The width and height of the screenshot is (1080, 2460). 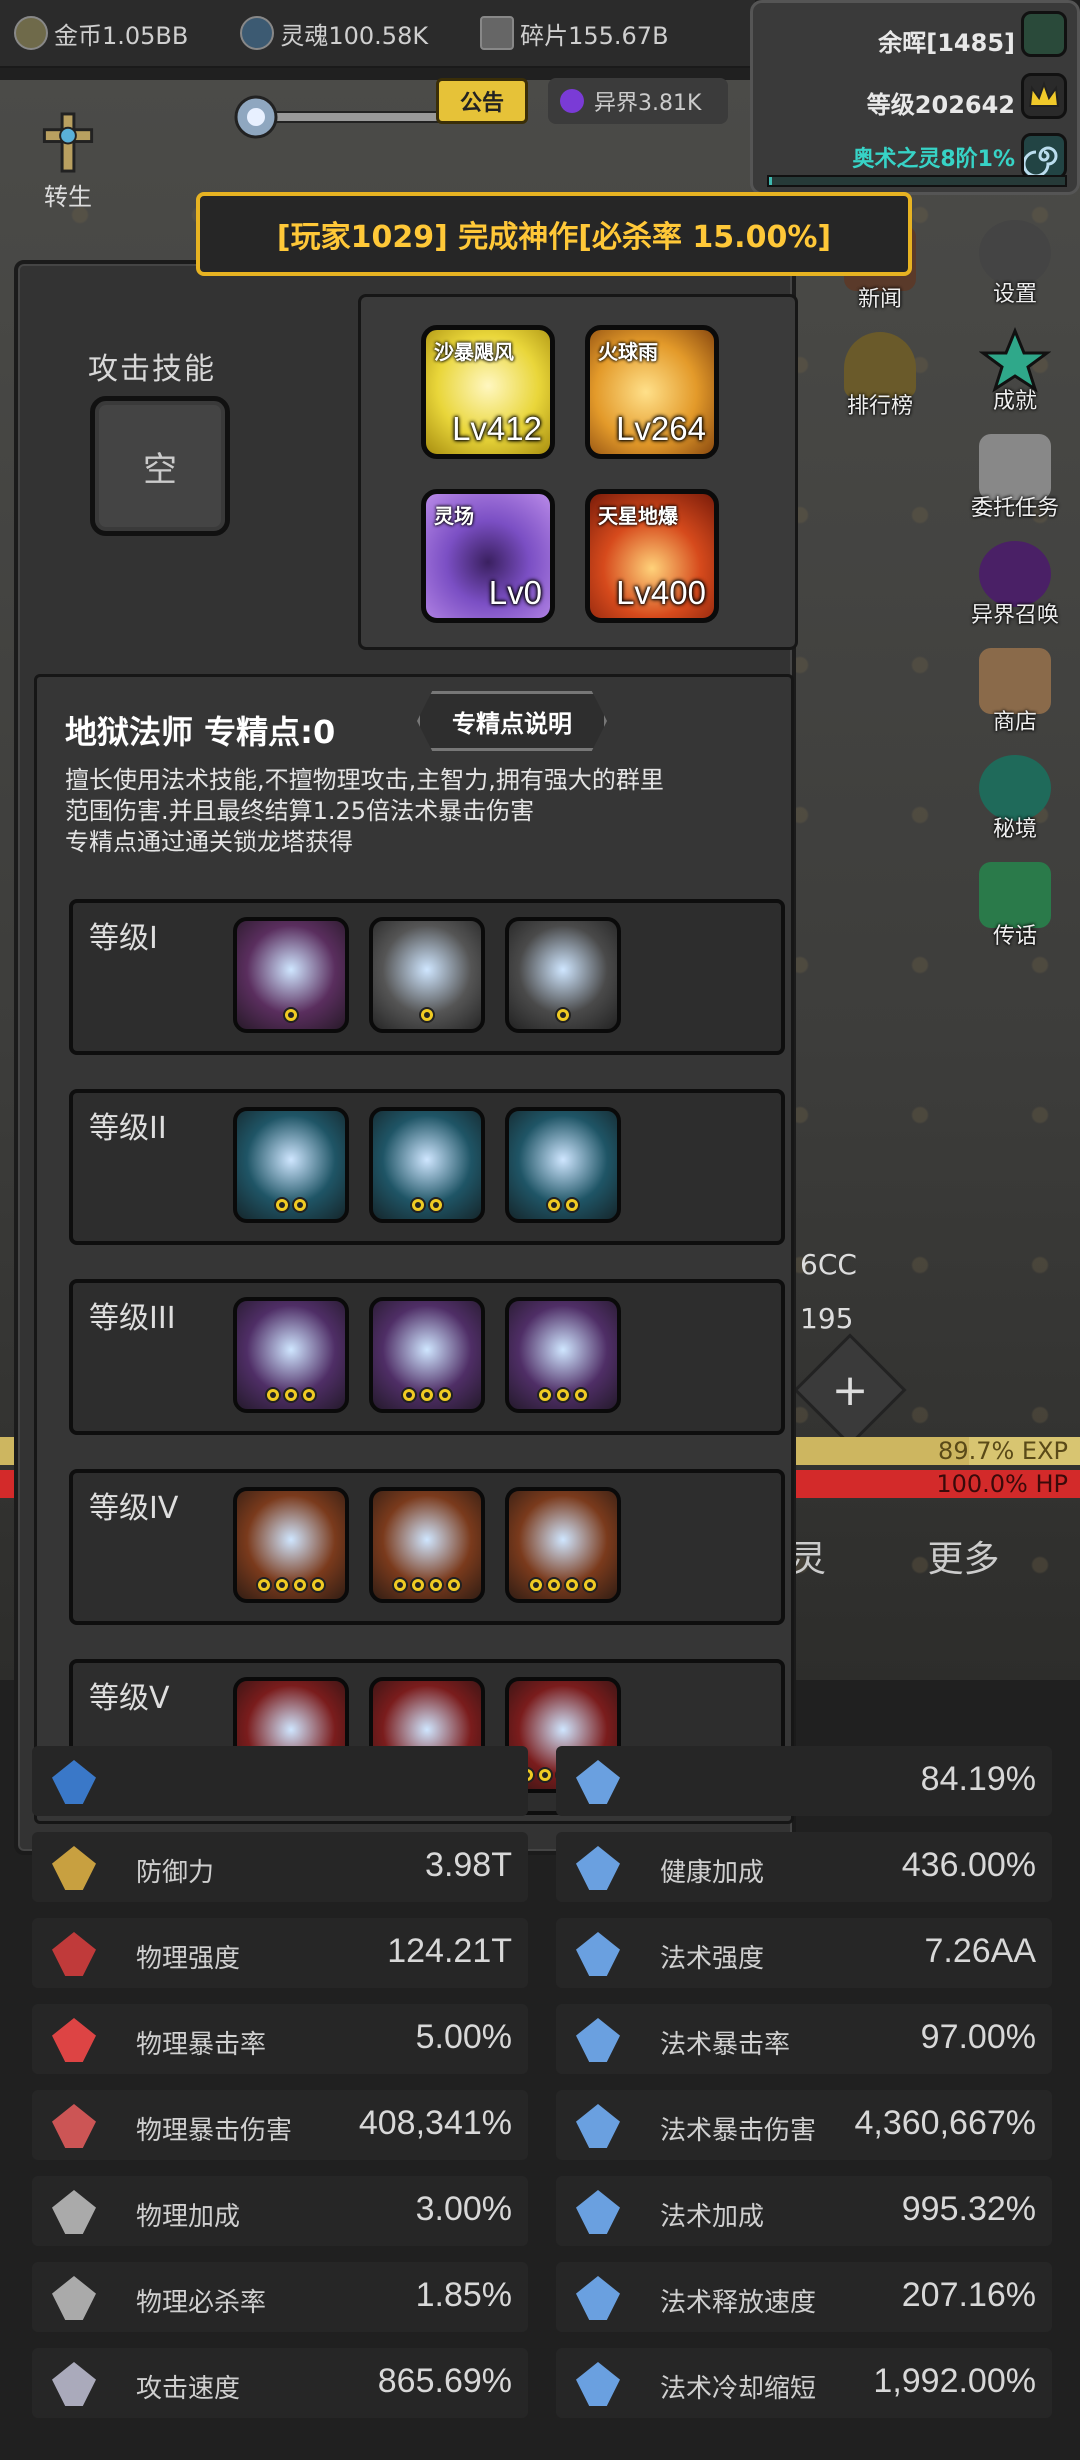 What do you see at coordinates (968, 2295) in the screenshot?
I see `stat-value: 207.16%` at bounding box center [968, 2295].